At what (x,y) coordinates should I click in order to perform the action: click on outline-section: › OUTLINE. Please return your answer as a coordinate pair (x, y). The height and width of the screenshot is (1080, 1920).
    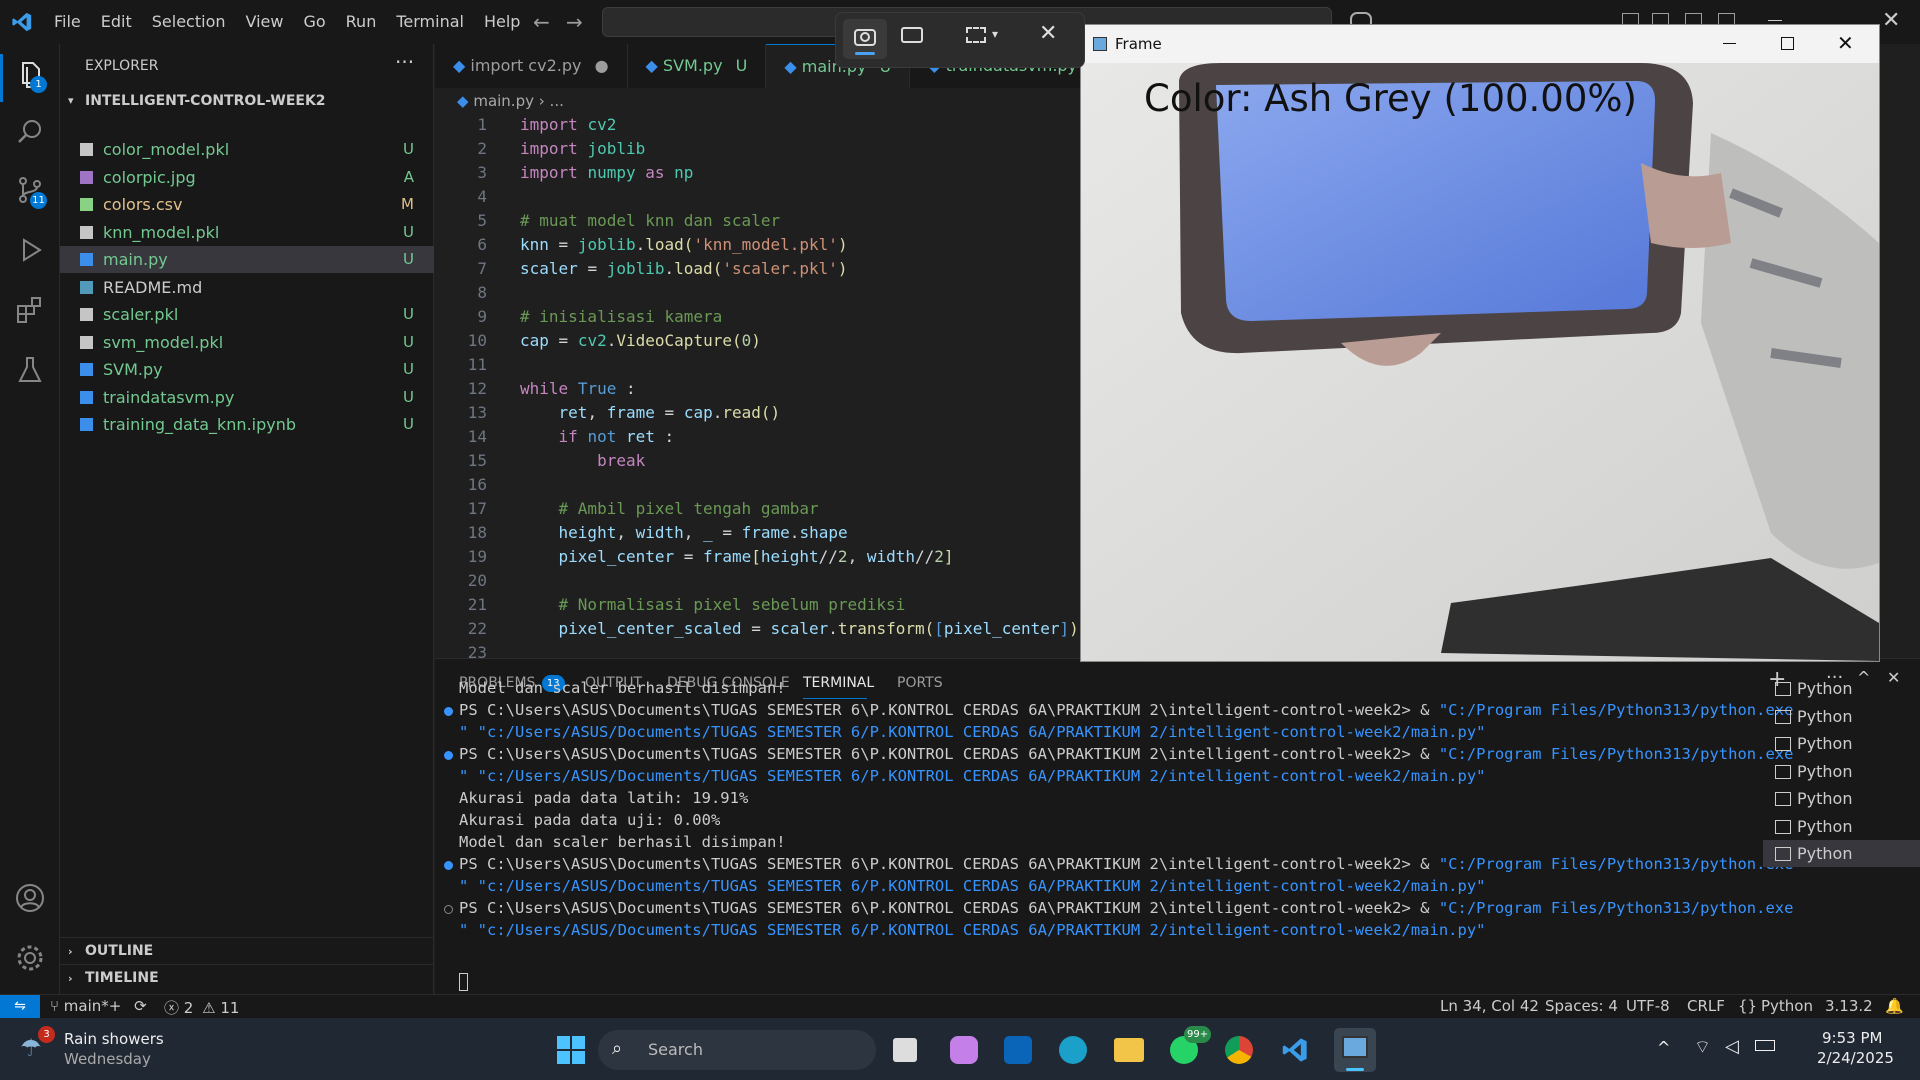
    Looking at the image, I should click on (247, 950).